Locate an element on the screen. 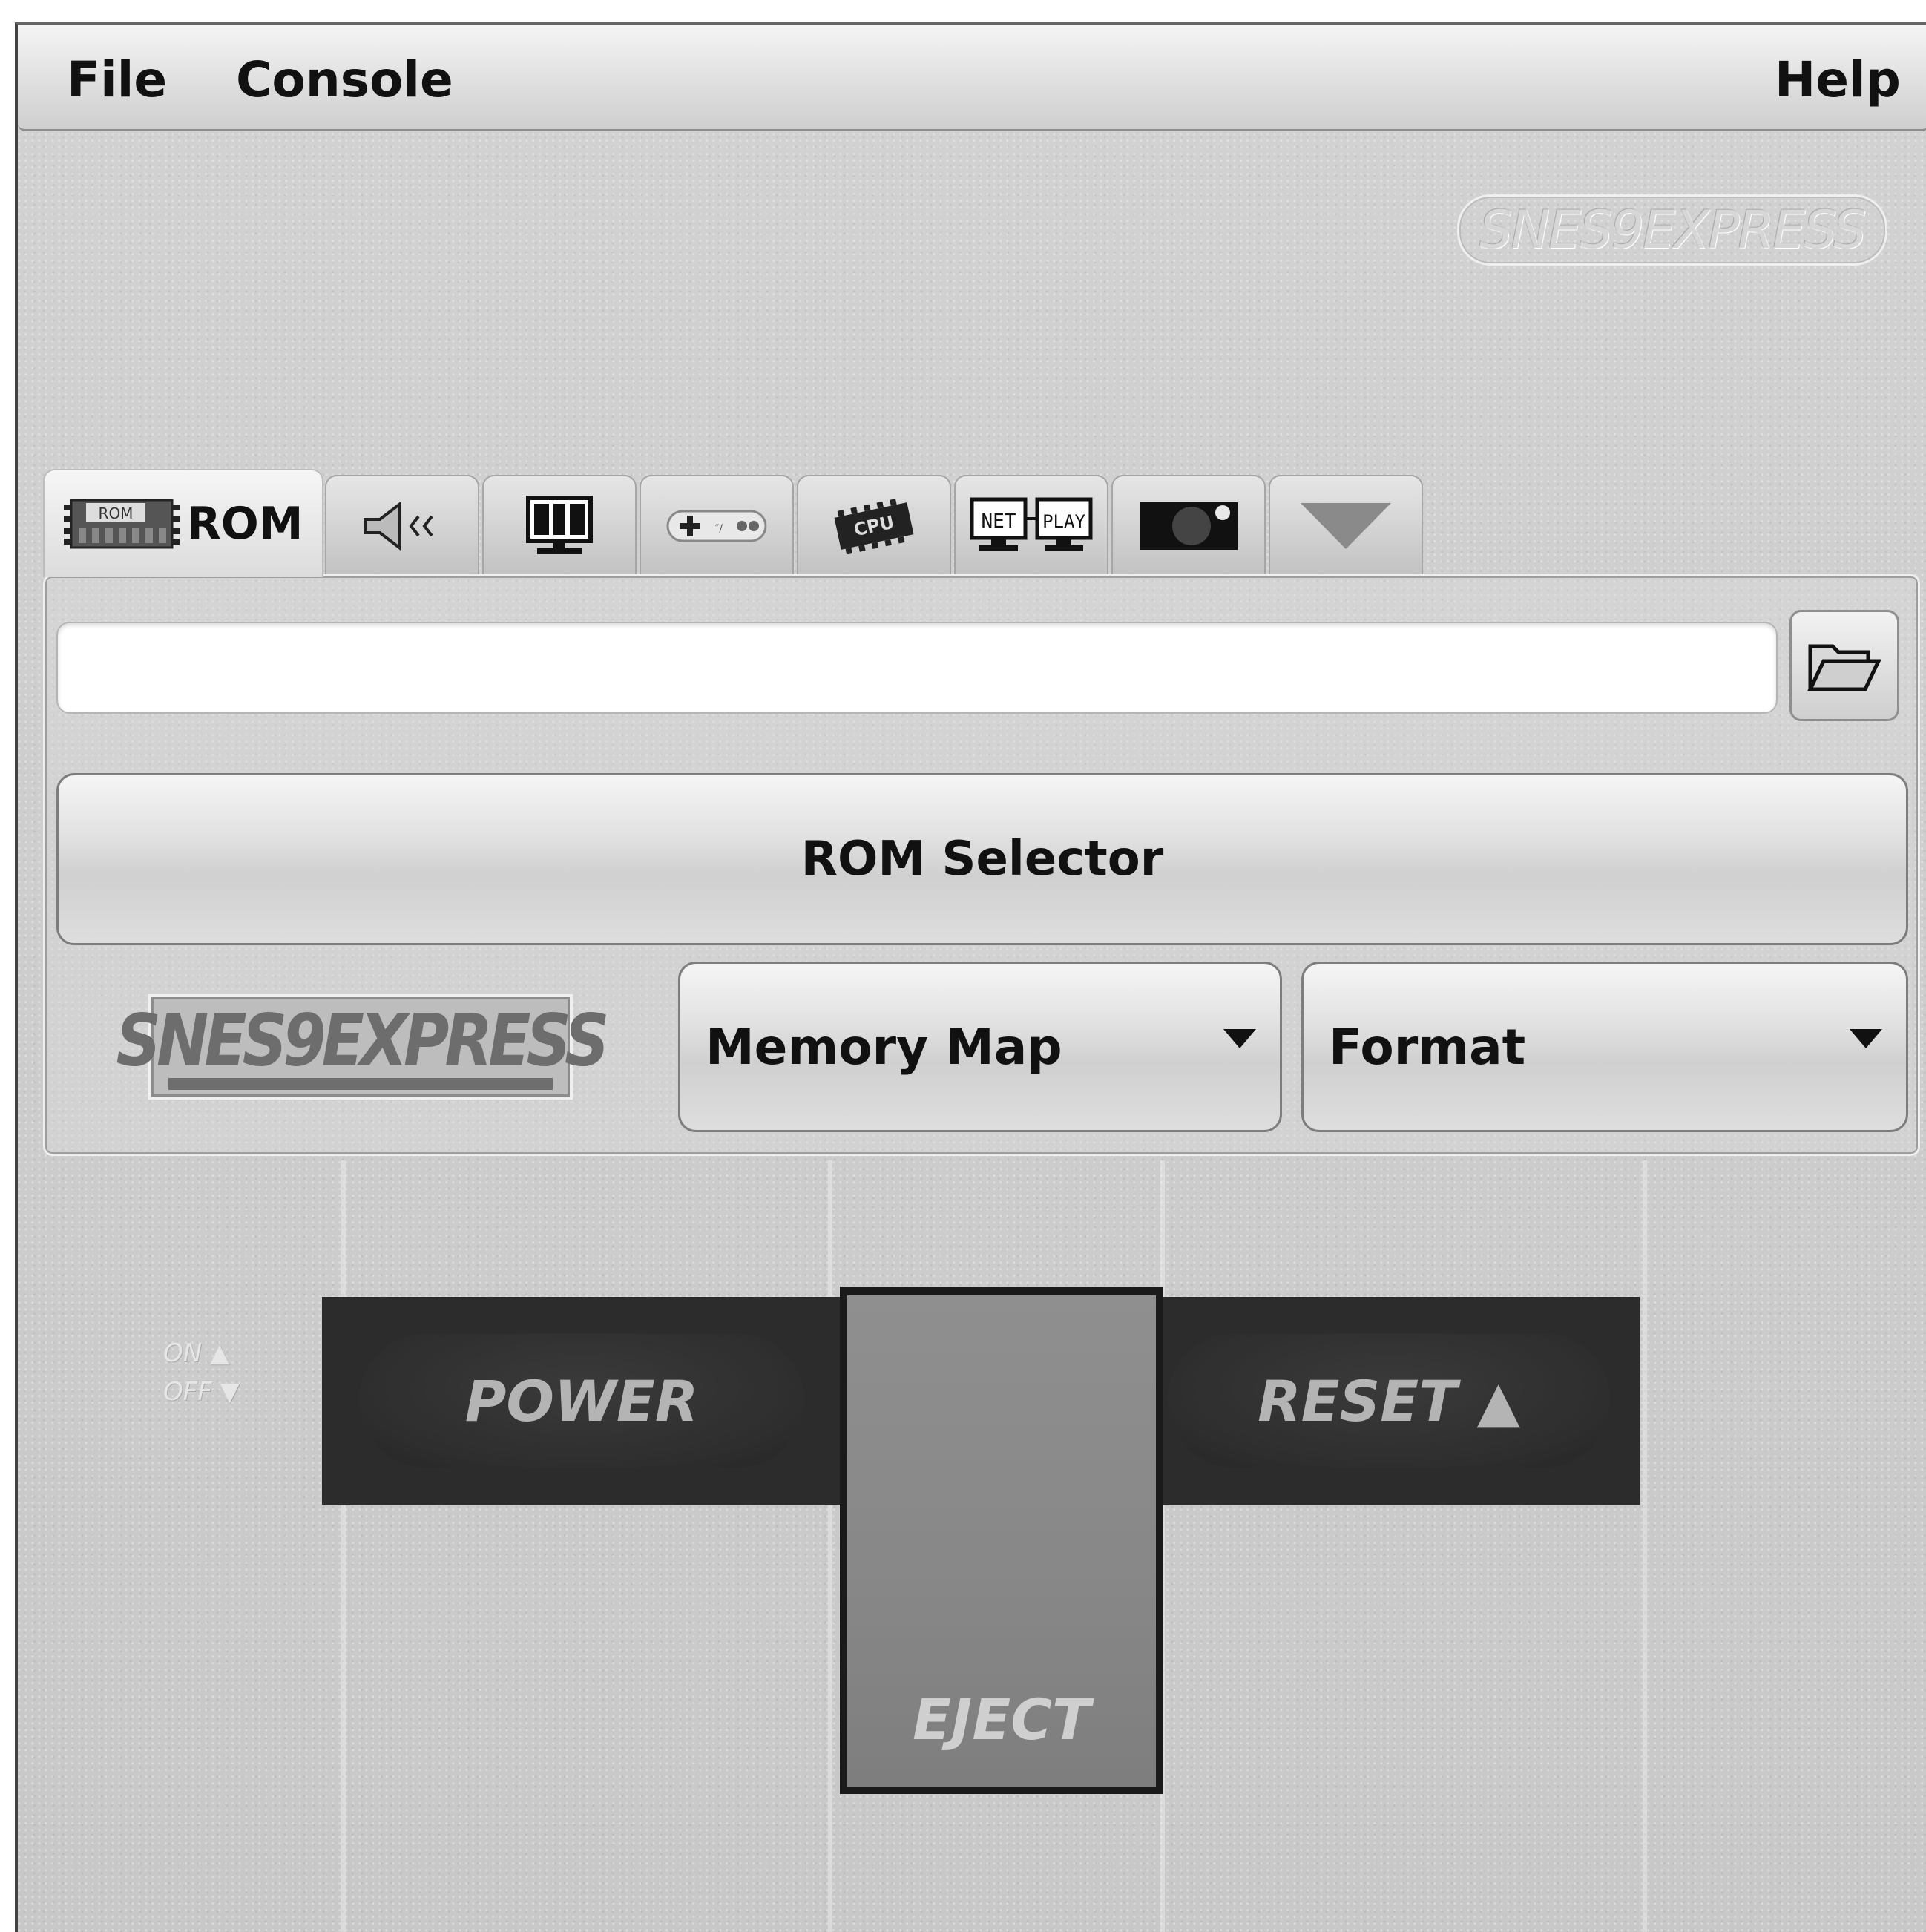 The height and width of the screenshot is (1932, 1926). cpu-icon: CPU is located at coordinates (874, 526).